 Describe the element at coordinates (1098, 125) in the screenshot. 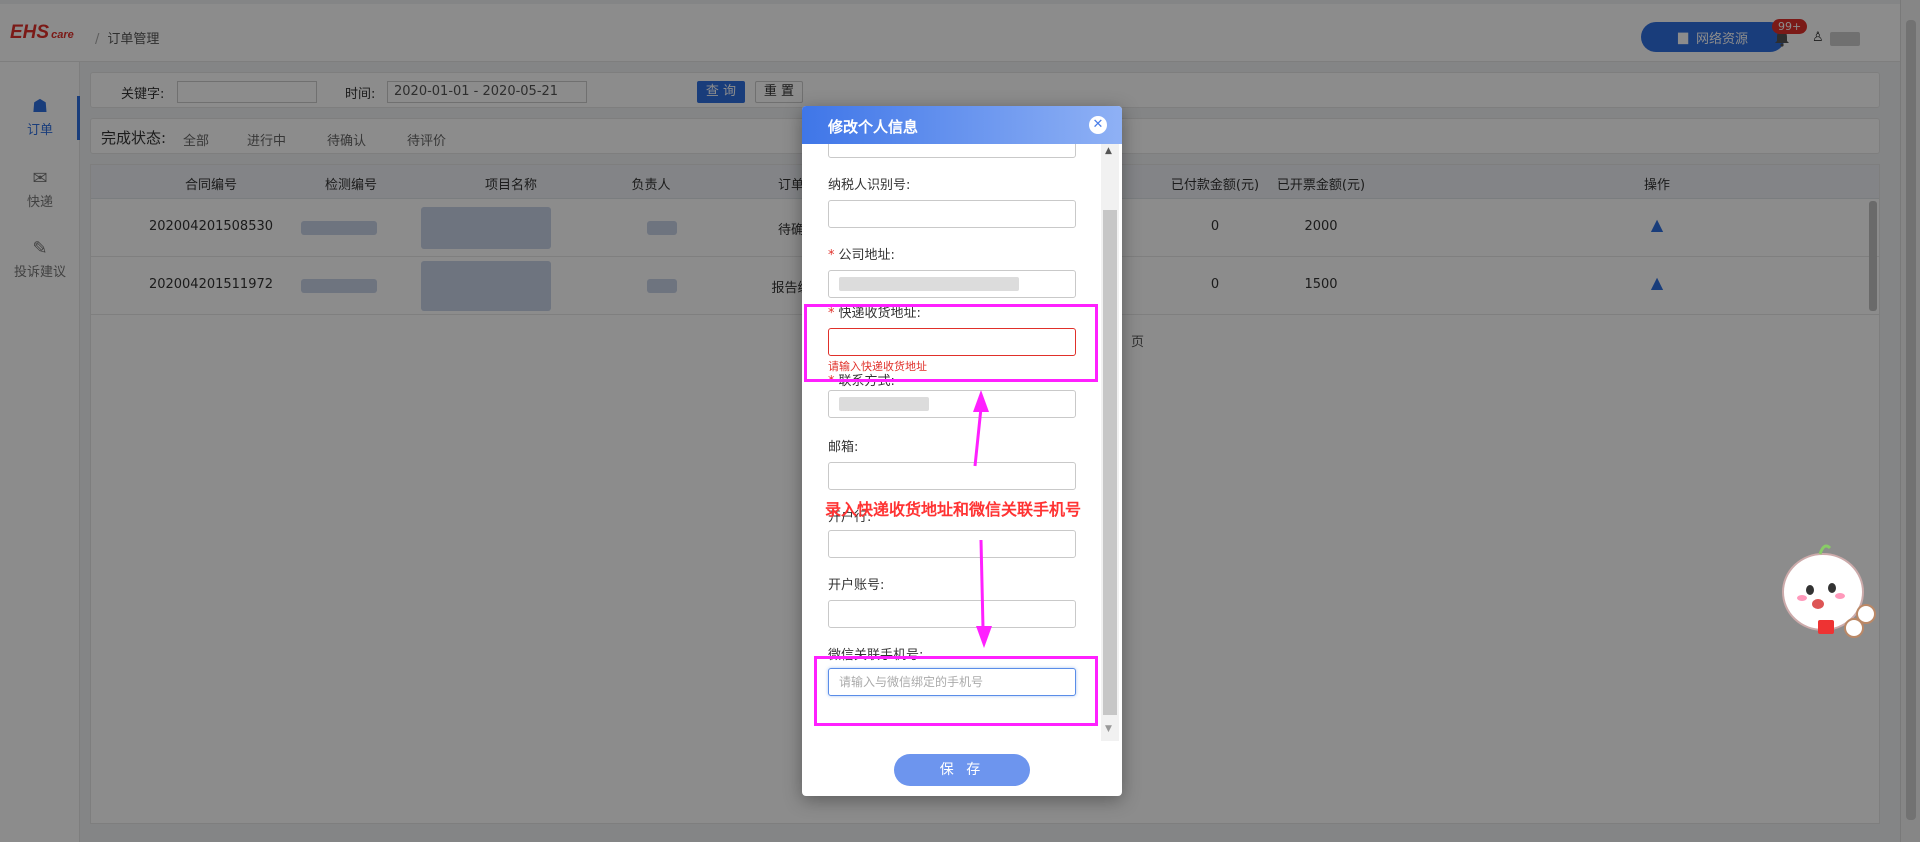

I see `close-icon: ✕` at that location.